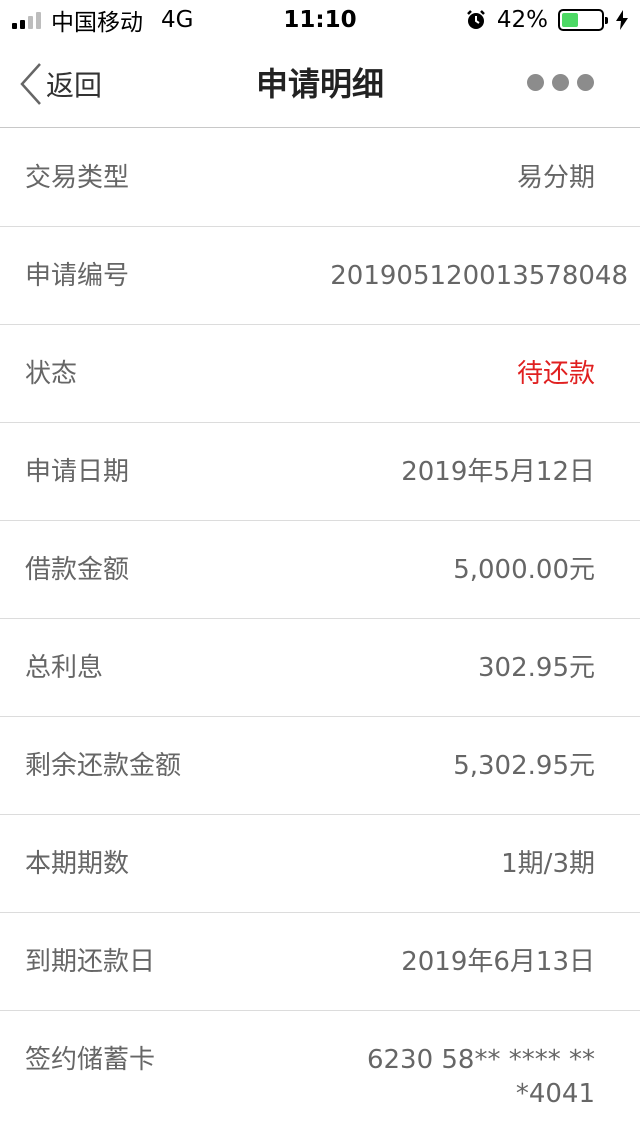 Image resolution: width=640 pixels, height=1136 pixels. Describe the element at coordinates (30, 84) in the screenshot. I see `chevron-left-icon` at that location.